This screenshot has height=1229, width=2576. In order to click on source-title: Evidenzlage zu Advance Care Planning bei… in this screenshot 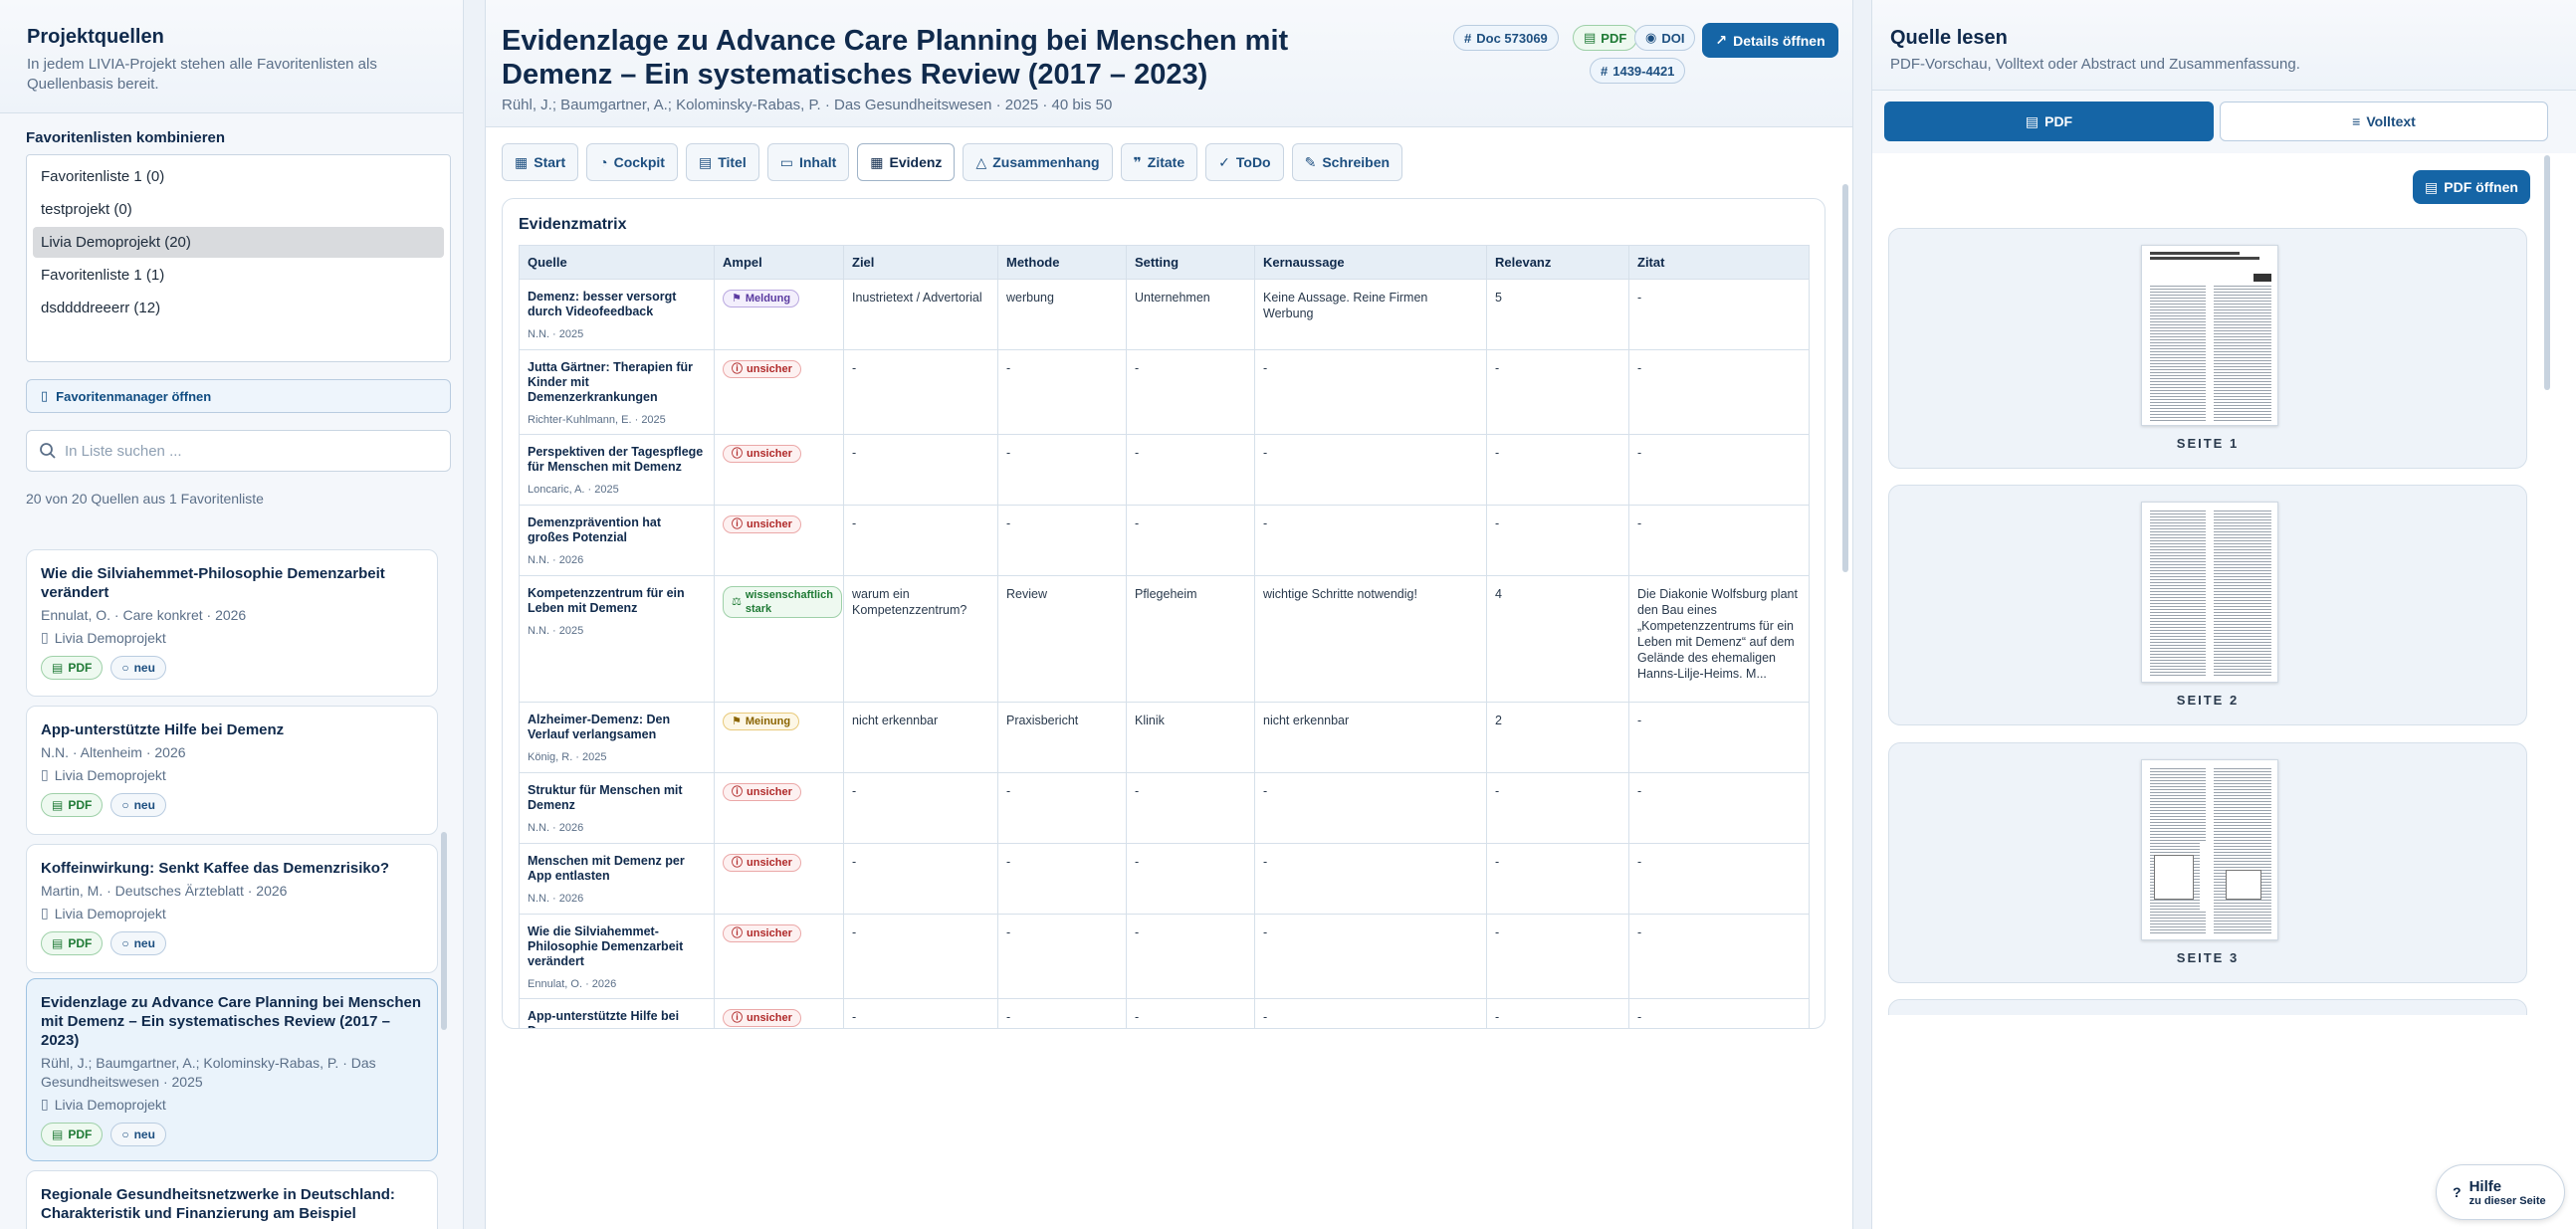, I will do `click(895, 58)`.